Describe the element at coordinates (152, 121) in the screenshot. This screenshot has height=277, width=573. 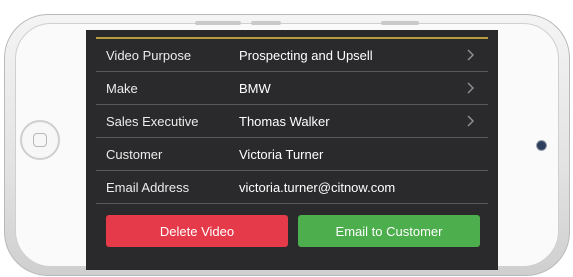
I see `row-label: Sales Executive` at that location.